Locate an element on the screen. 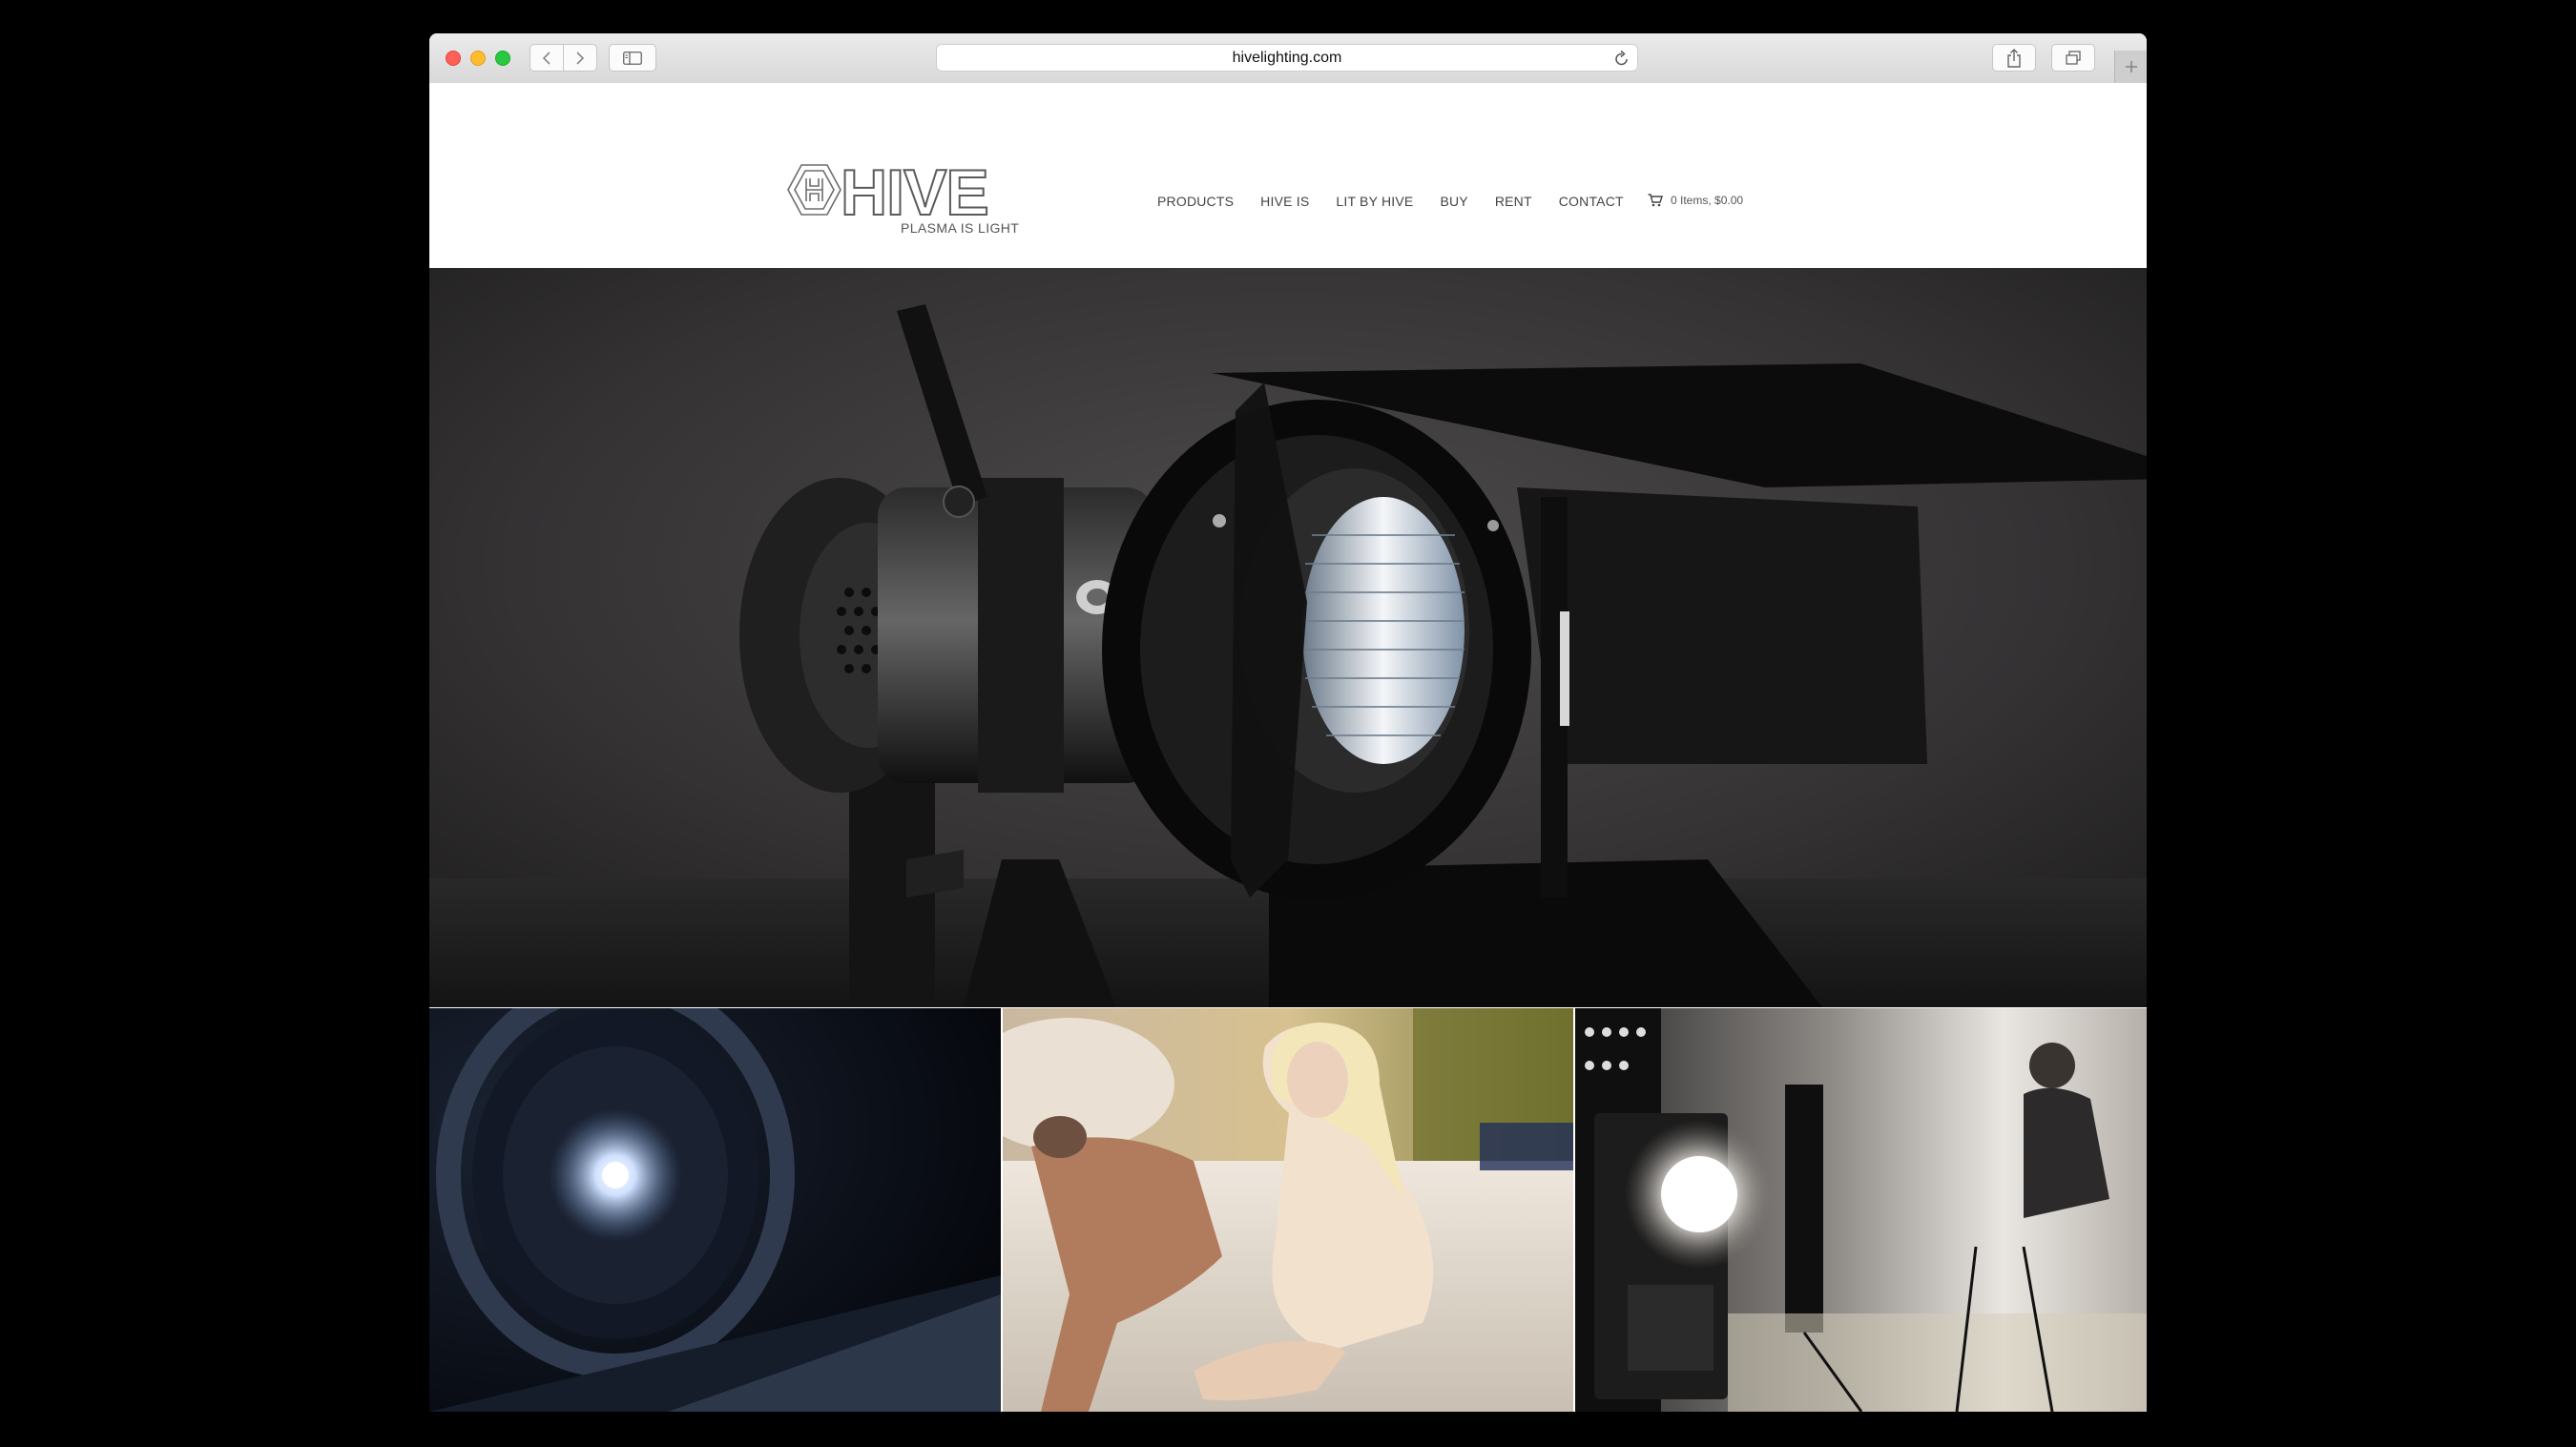  tagline: PLASMA IS LIGHT is located at coordinates (960, 228).